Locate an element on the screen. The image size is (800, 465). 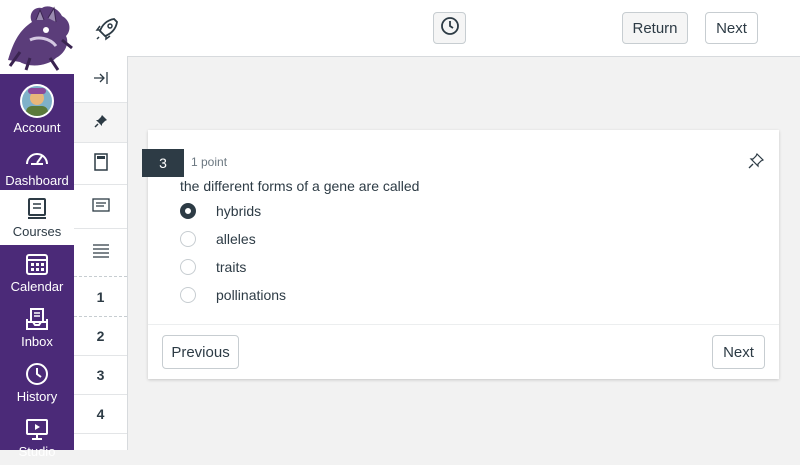
question-number-badge: 3 is located at coordinates (163, 163).